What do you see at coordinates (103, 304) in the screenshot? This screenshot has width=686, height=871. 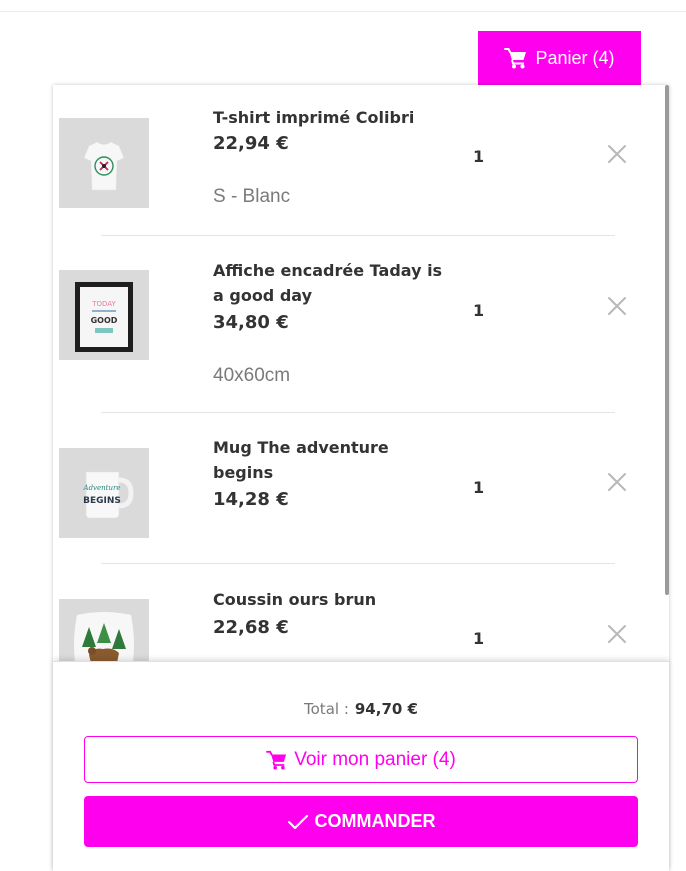 I see `svg-text: TODAY` at bounding box center [103, 304].